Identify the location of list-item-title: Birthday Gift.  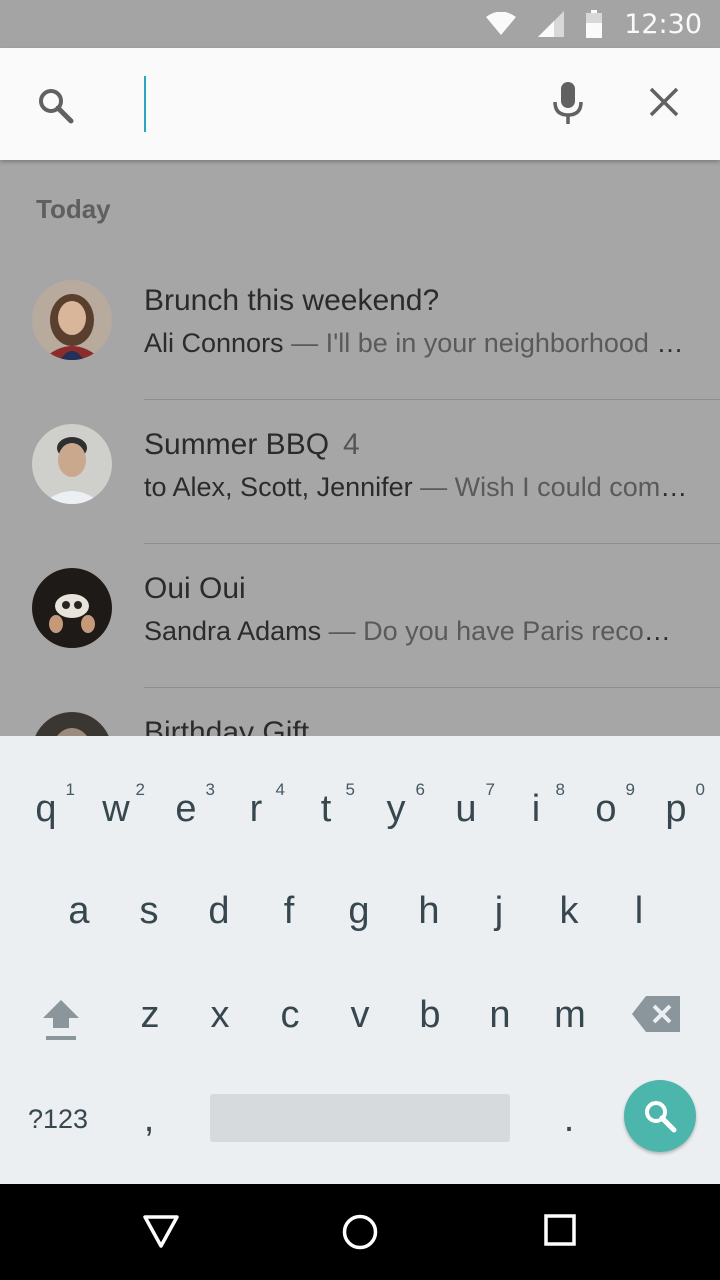
(227, 726).